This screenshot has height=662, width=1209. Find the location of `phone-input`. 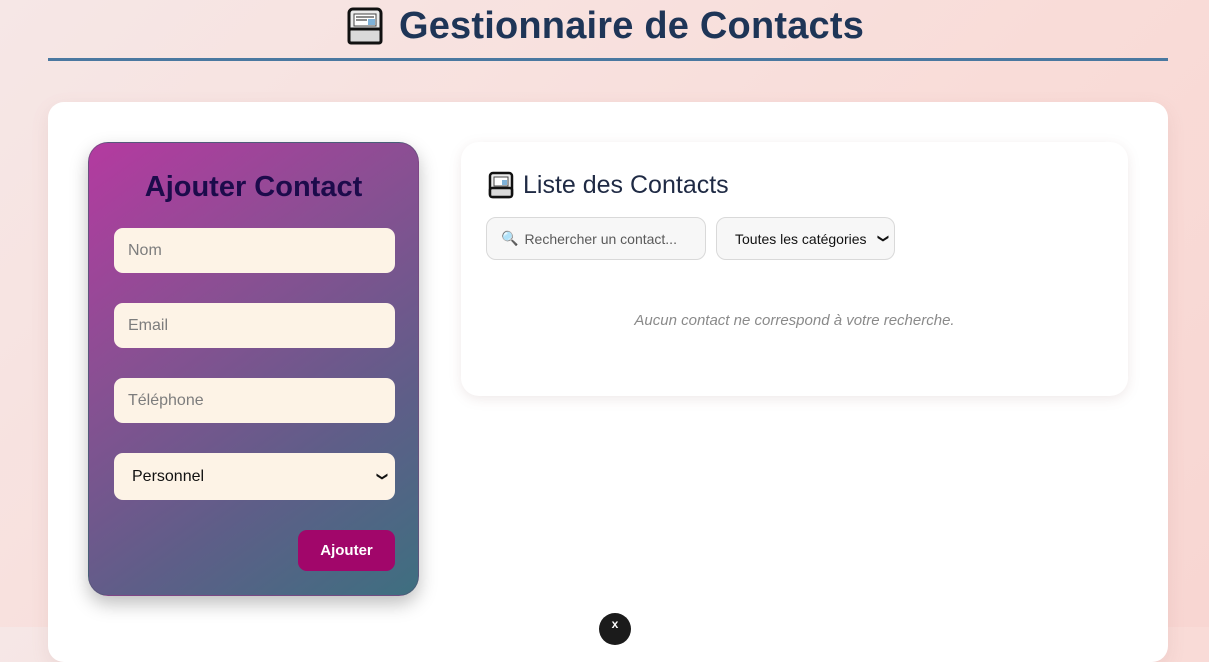

phone-input is located at coordinates (254, 400).